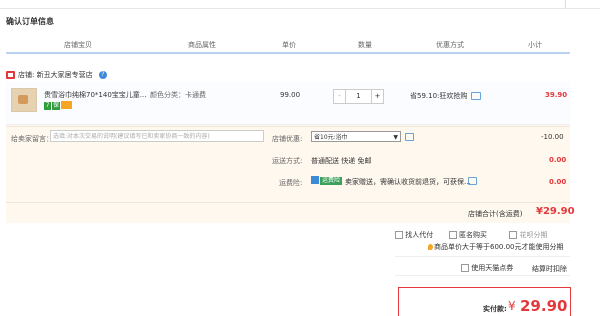 The width and height of the screenshot is (600, 316). What do you see at coordinates (495, 214) in the screenshot?
I see `store-total-label: 店铺合计(含运费)` at bounding box center [495, 214].